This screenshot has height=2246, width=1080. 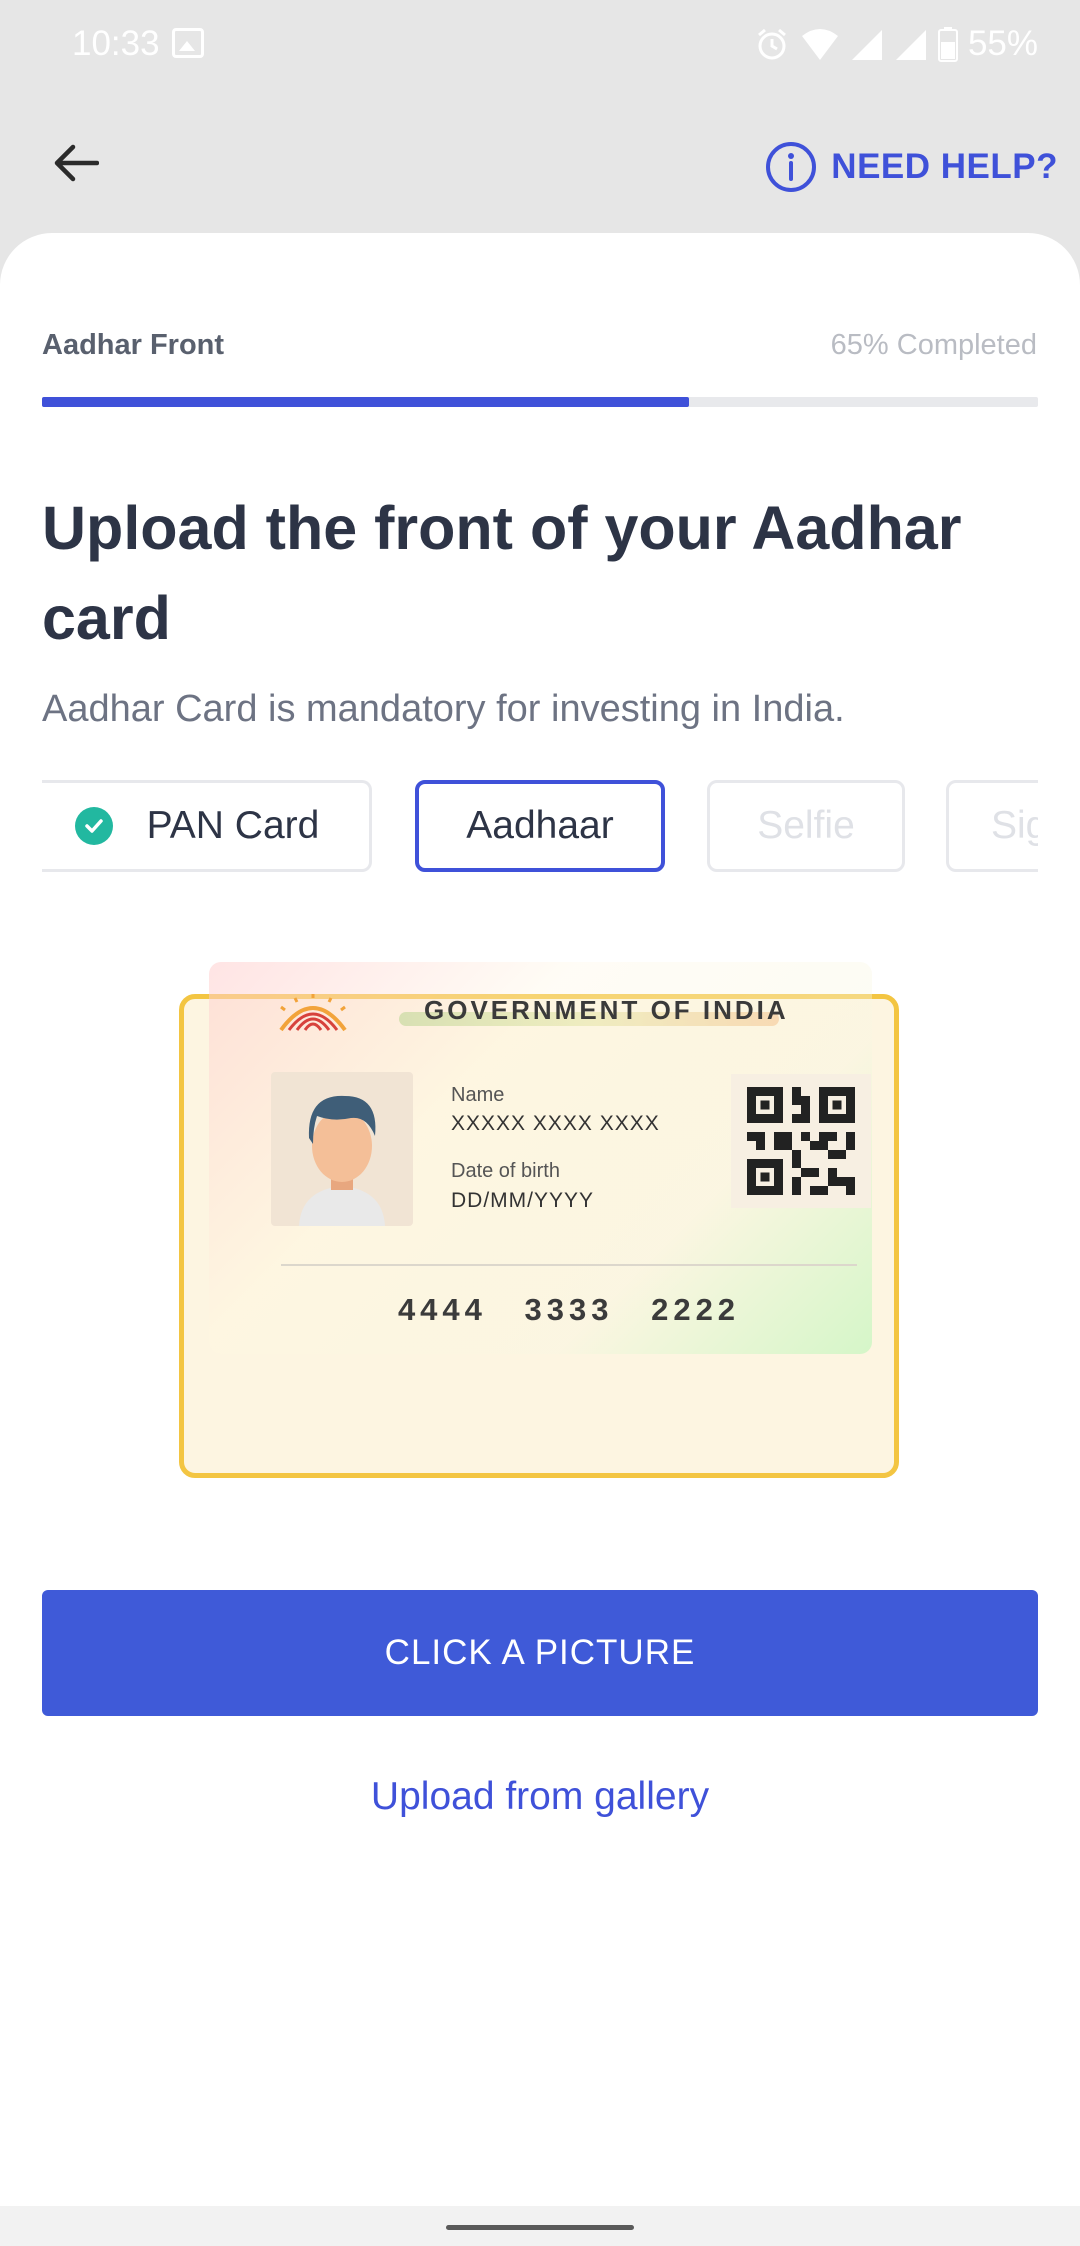 I want to click on tab-label: Sig, so click(x=1014, y=825).